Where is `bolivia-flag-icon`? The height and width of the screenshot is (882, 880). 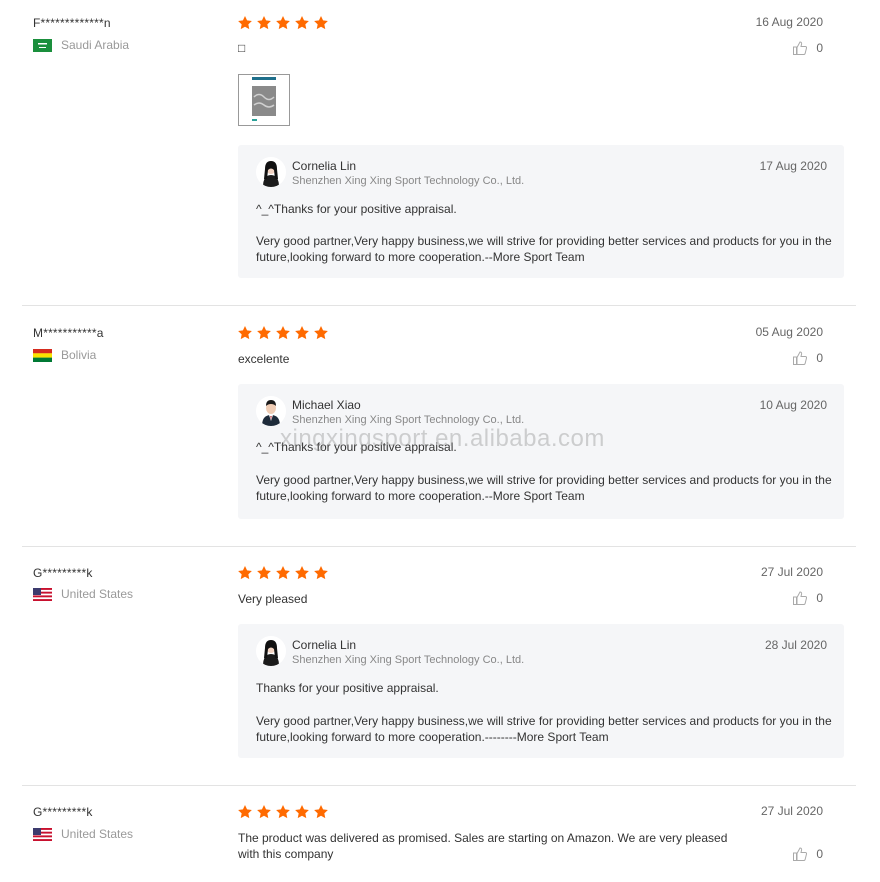
bolivia-flag-icon is located at coordinates (42, 355).